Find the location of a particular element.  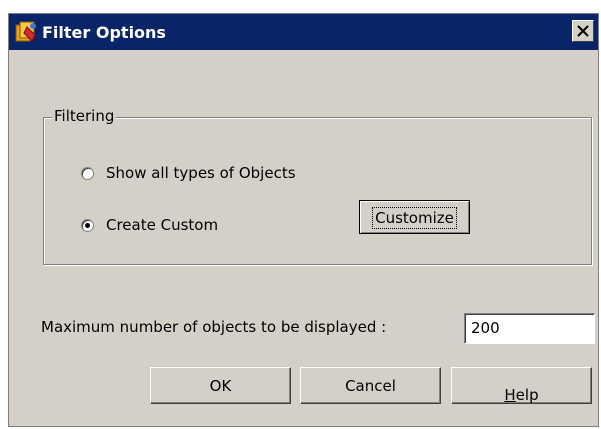

help-label-rest: elp is located at coordinates (527, 395).